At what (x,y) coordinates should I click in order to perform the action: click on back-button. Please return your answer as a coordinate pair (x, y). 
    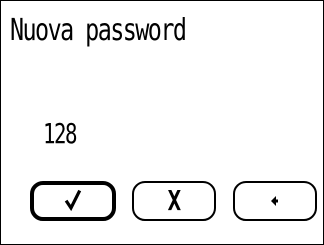
    Looking at the image, I should click on (275, 201).